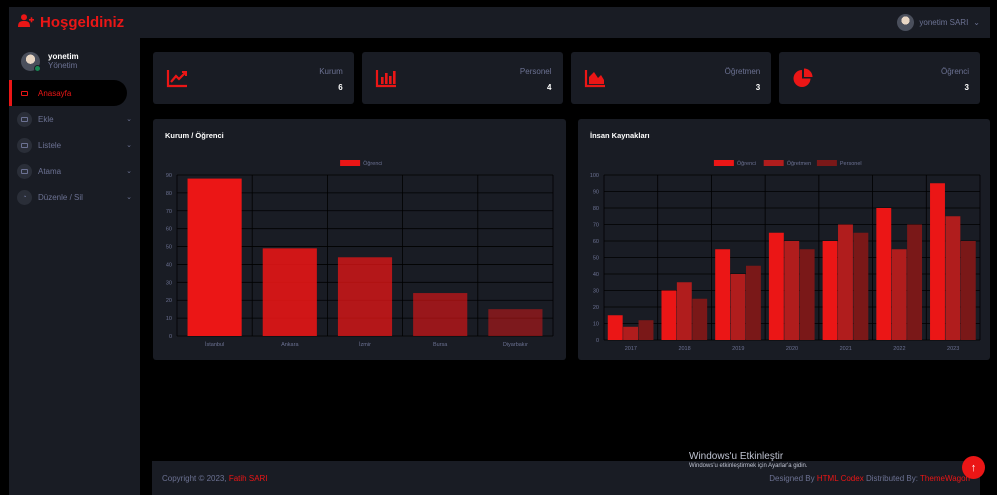  Describe the element at coordinates (631, 333) in the screenshot. I see `bar-öğretmen-2017` at that location.